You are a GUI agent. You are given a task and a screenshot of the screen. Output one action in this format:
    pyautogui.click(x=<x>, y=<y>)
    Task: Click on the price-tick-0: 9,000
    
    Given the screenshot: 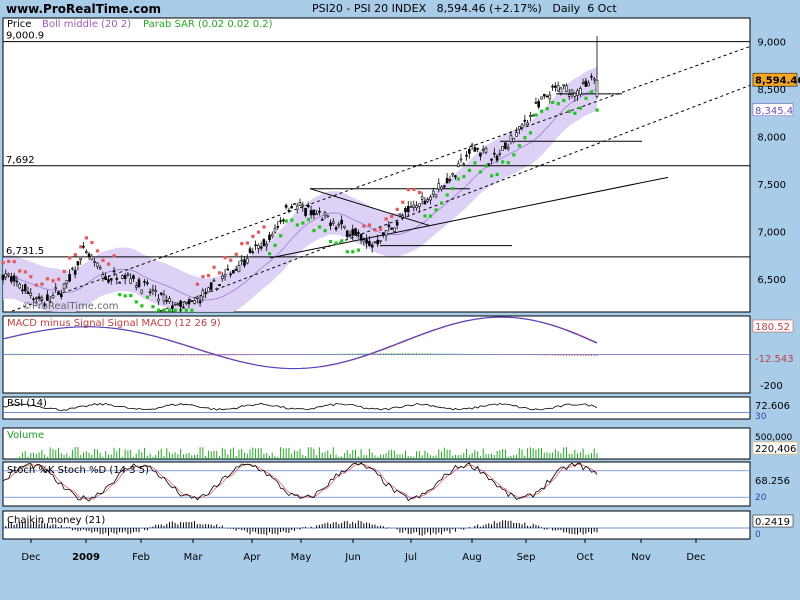 What is the action you would take?
    pyautogui.click(x=771, y=43)
    